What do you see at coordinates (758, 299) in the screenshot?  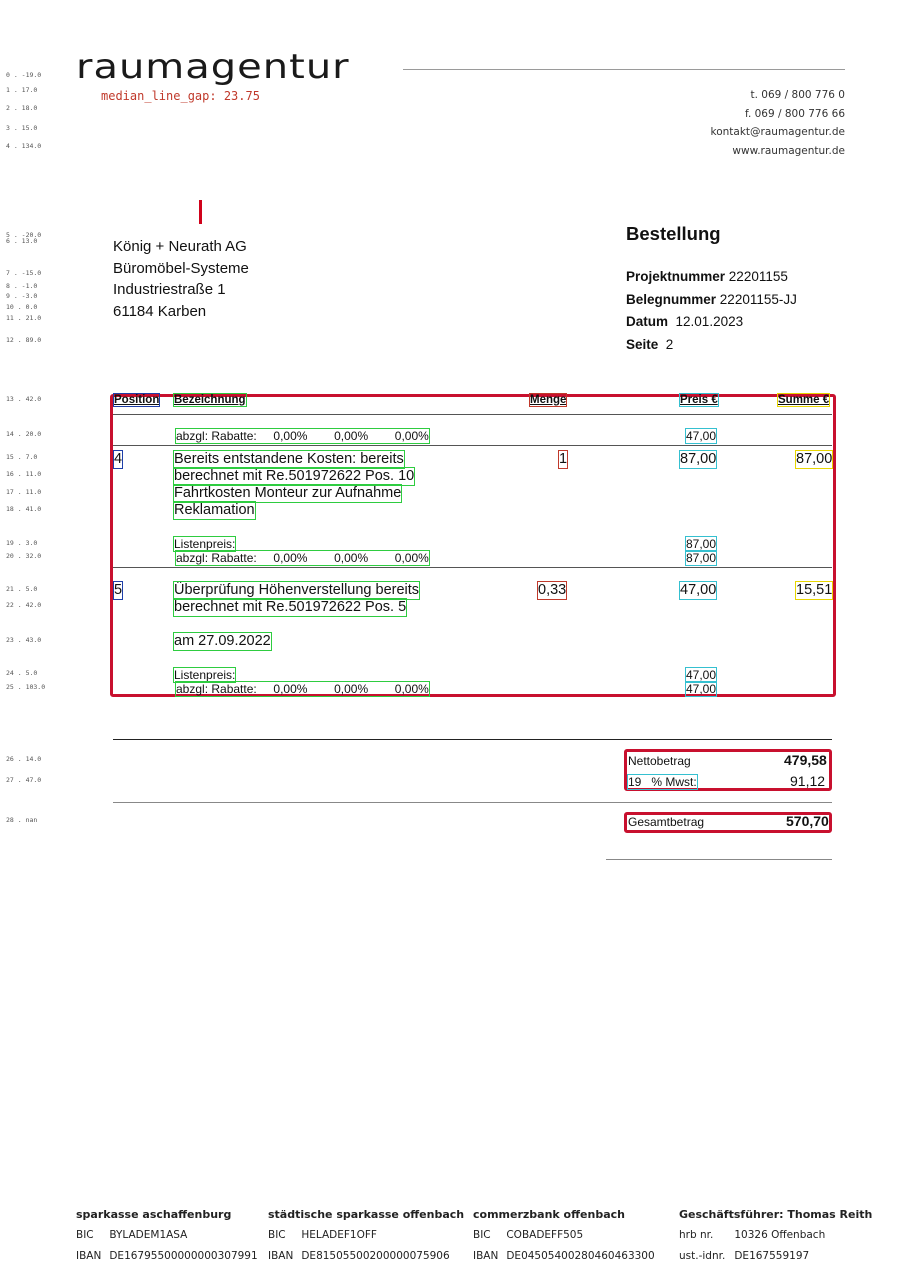 I see `beleg-number: 22201155-JJ` at bounding box center [758, 299].